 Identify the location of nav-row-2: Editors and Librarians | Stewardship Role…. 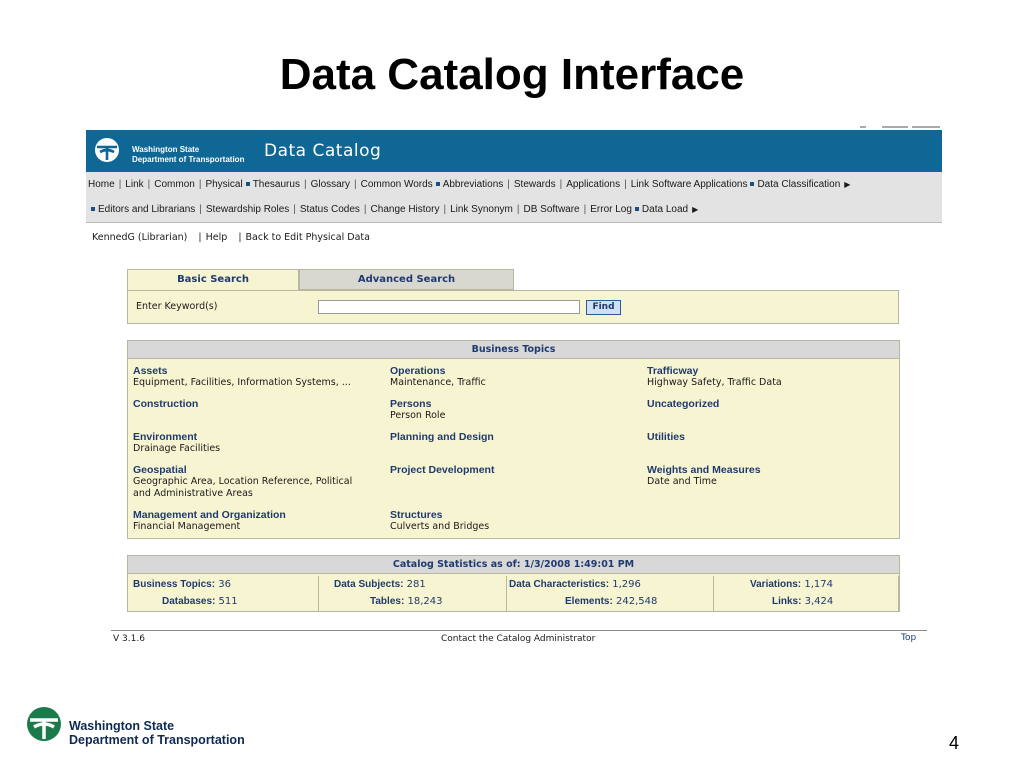
(393, 209).